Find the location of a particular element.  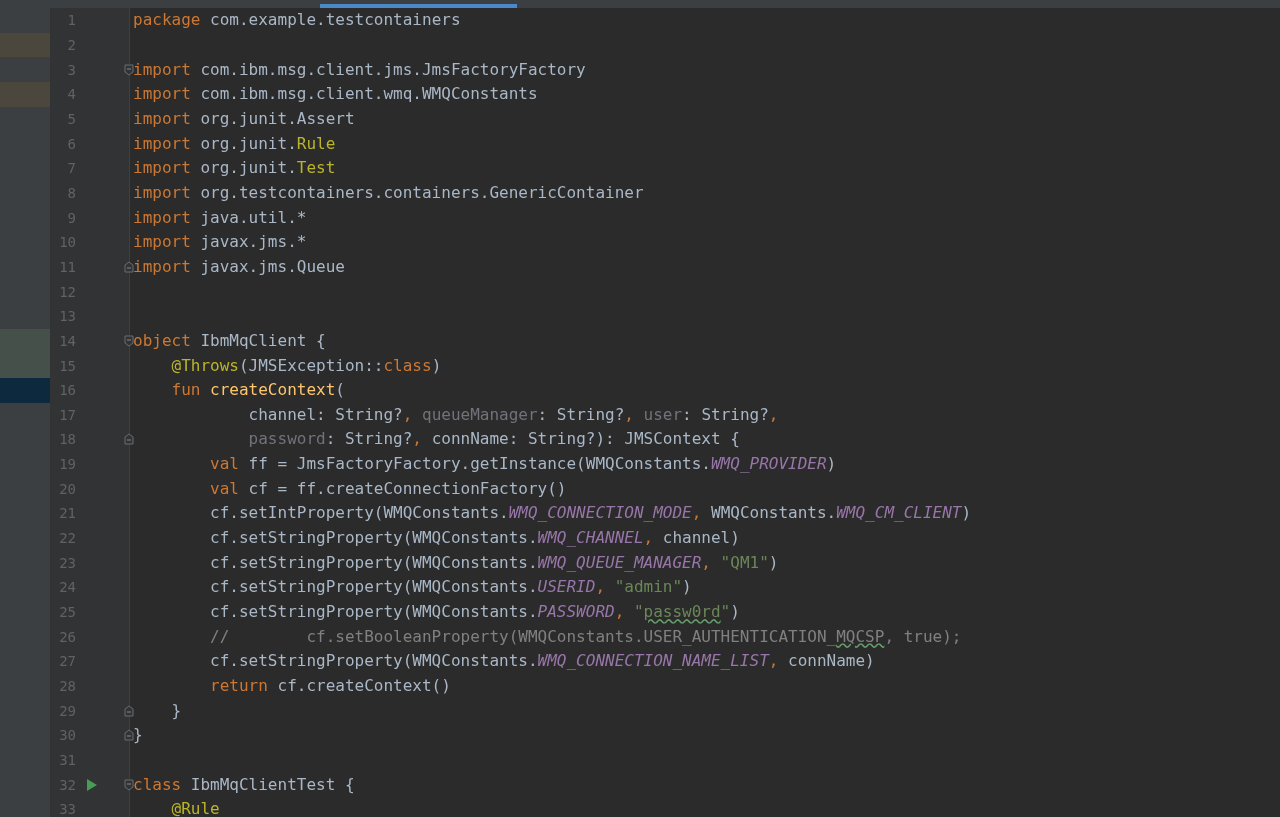

code-line: cf.setStringProperty(WMQConstants.PASSWORD, "passw0rd") is located at coordinates (474, 612).